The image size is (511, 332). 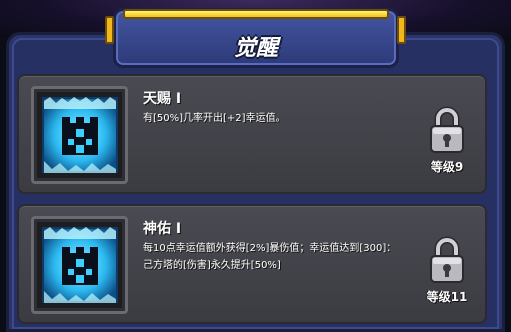 I want to click on header-progress-bar, so click(x=256, y=14).